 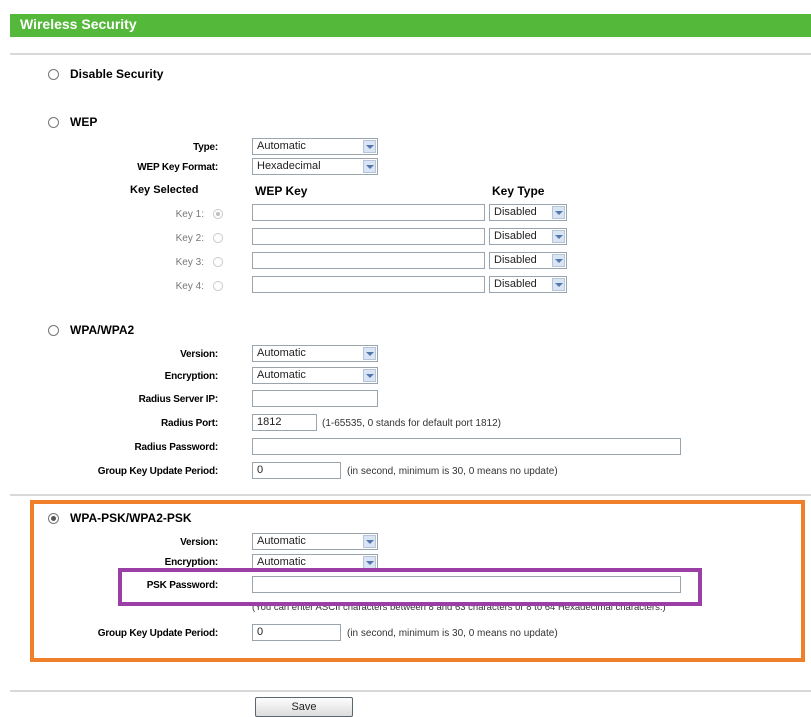 What do you see at coordinates (218, 214) in the screenshot?
I see `key1-radio` at bounding box center [218, 214].